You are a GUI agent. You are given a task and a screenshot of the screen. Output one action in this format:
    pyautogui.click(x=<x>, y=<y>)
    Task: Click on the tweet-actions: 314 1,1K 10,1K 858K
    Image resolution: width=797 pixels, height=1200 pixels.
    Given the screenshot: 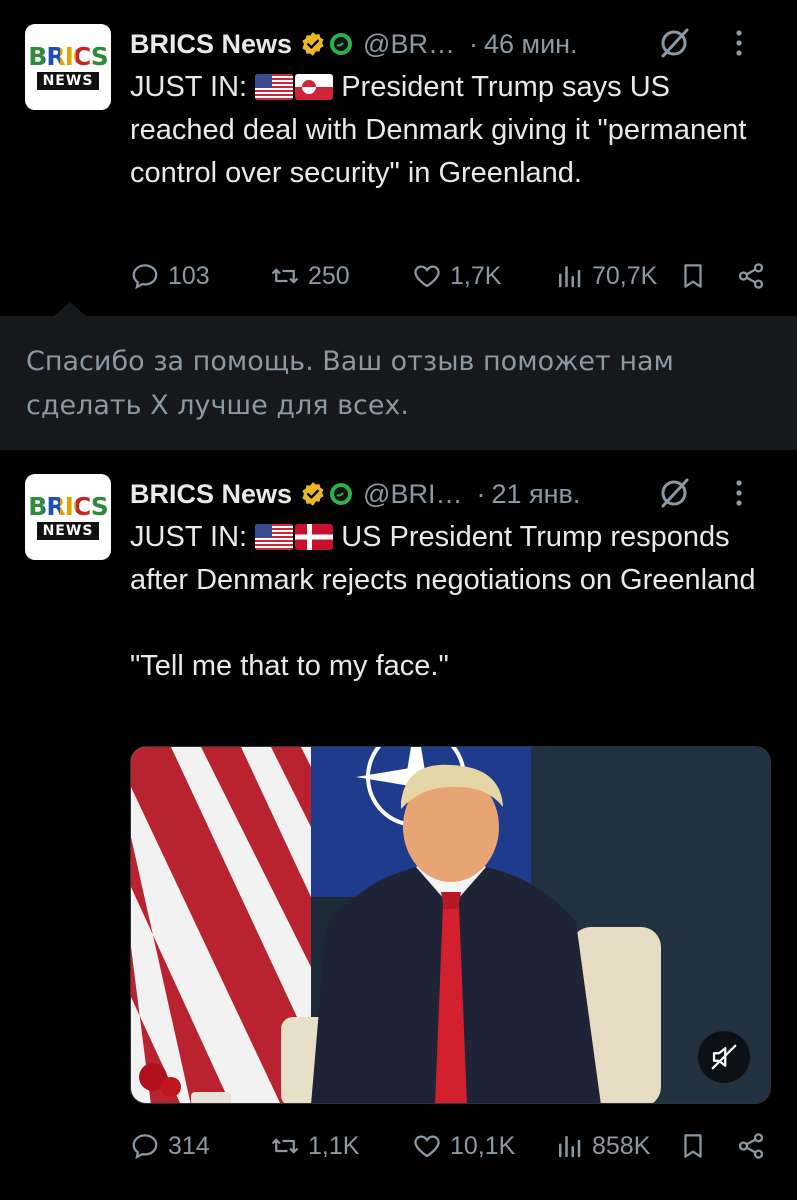 What is the action you would take?
    pyautogui.click(x=450, y=1146)
    